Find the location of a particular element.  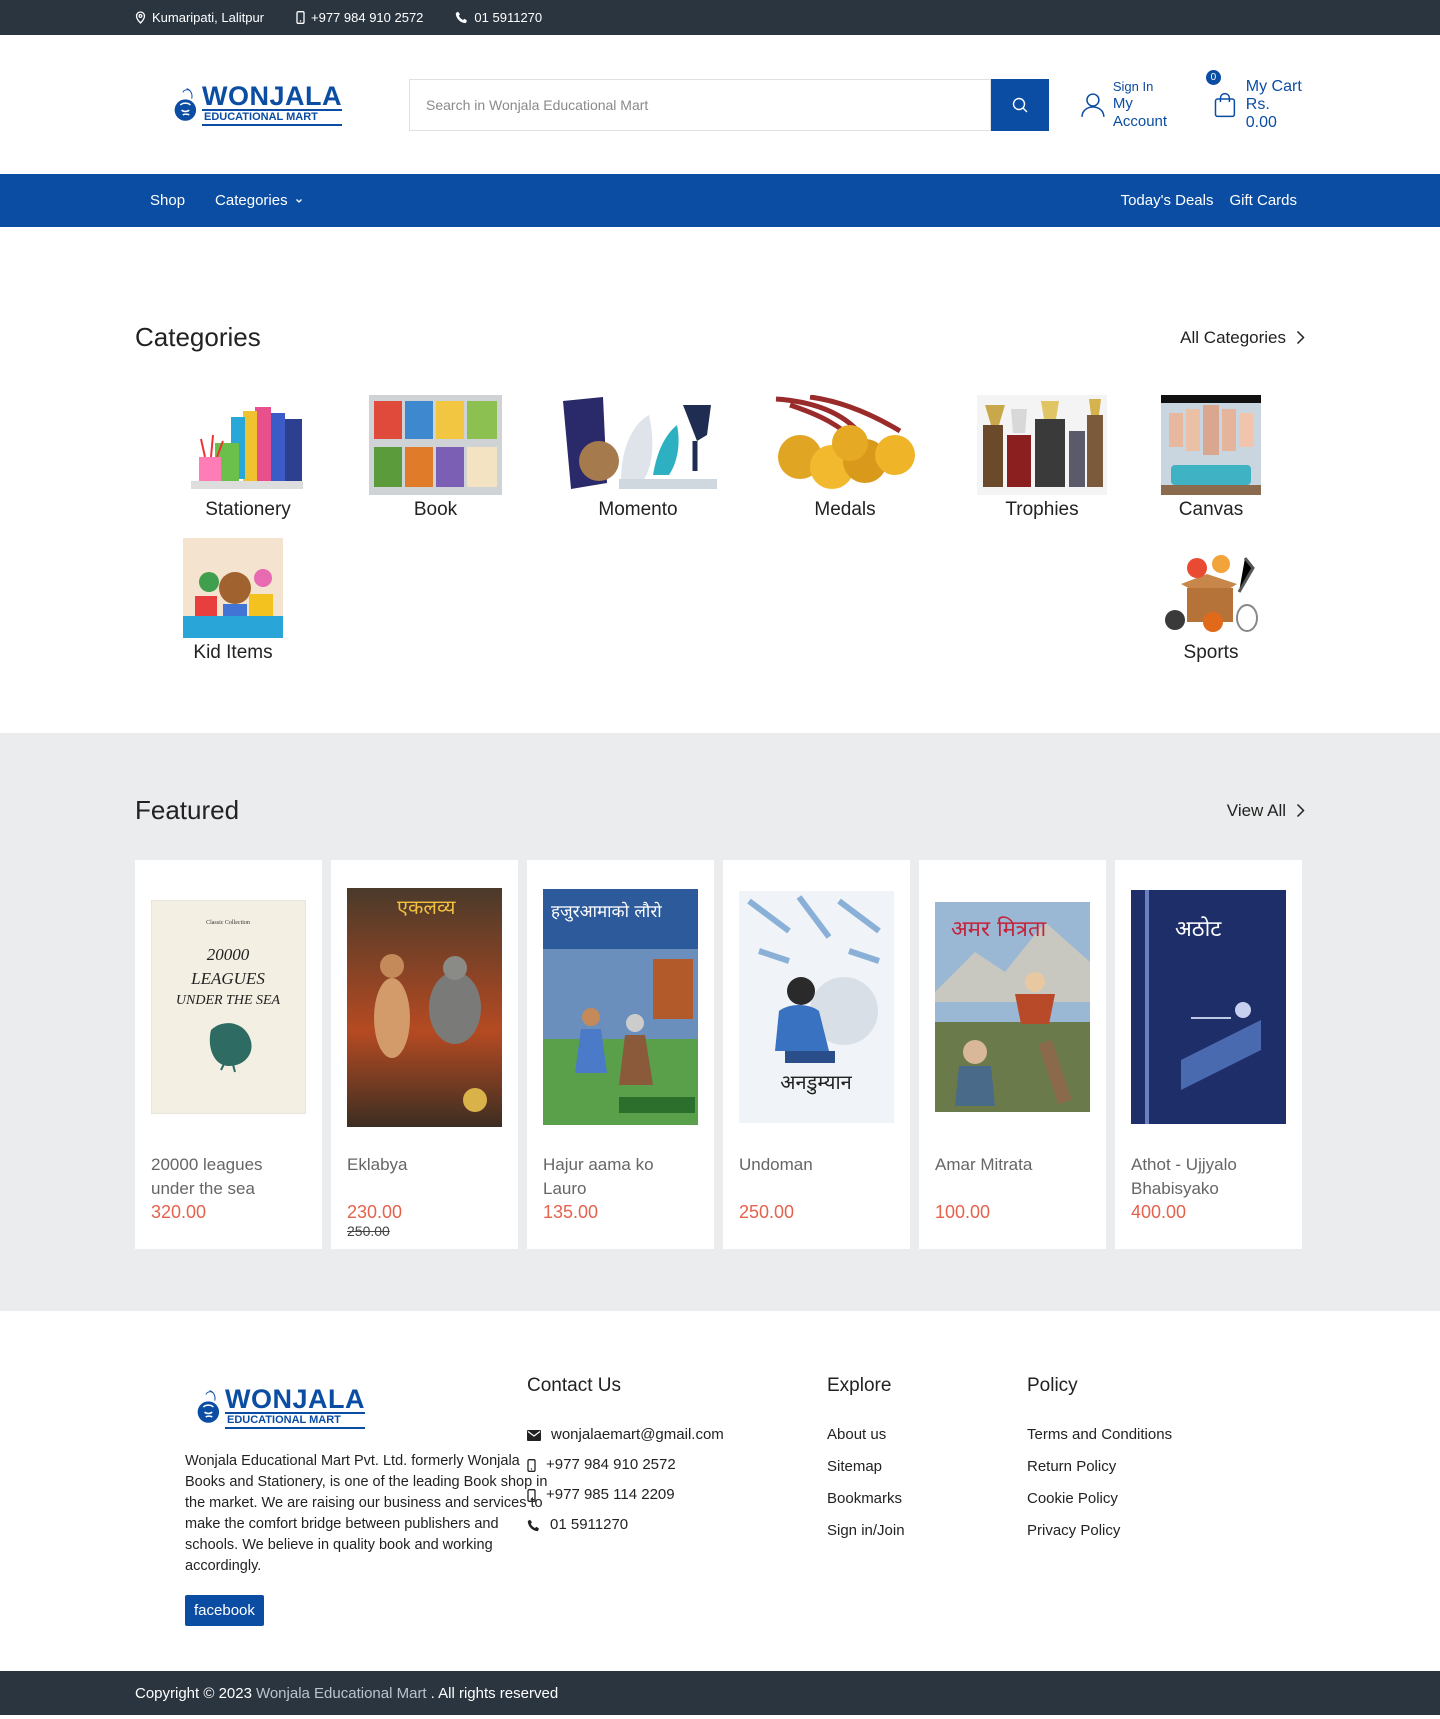

facebook-button: facebook is located at coordinates (224, 1610).